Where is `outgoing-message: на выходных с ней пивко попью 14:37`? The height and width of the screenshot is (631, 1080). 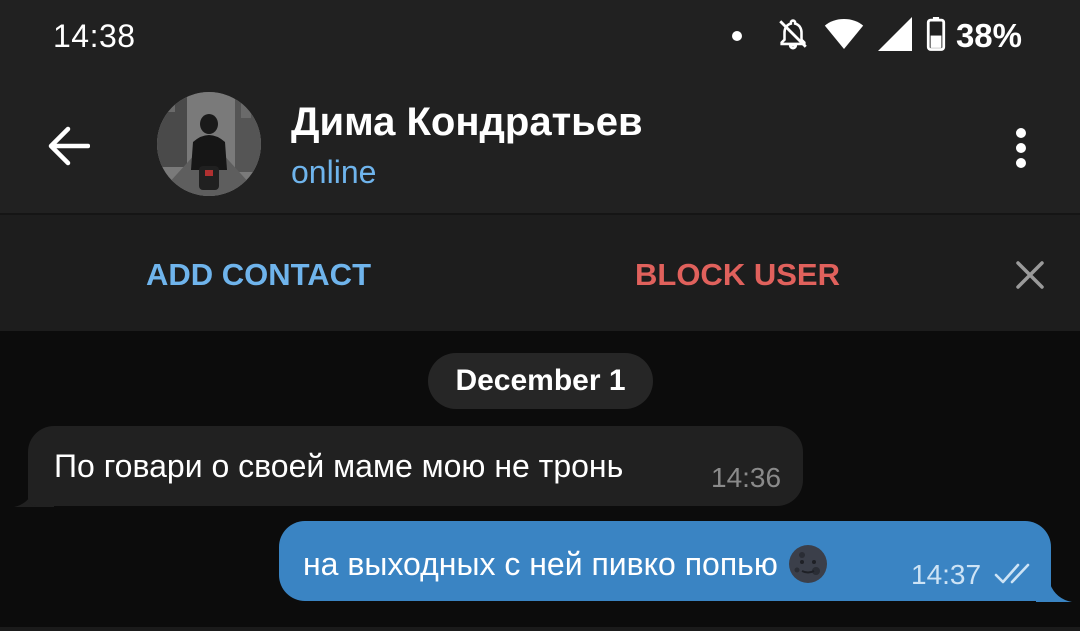 outgoing-message: на выходных с ней пивко попью 14:37 is located at coordinates (665, 561).